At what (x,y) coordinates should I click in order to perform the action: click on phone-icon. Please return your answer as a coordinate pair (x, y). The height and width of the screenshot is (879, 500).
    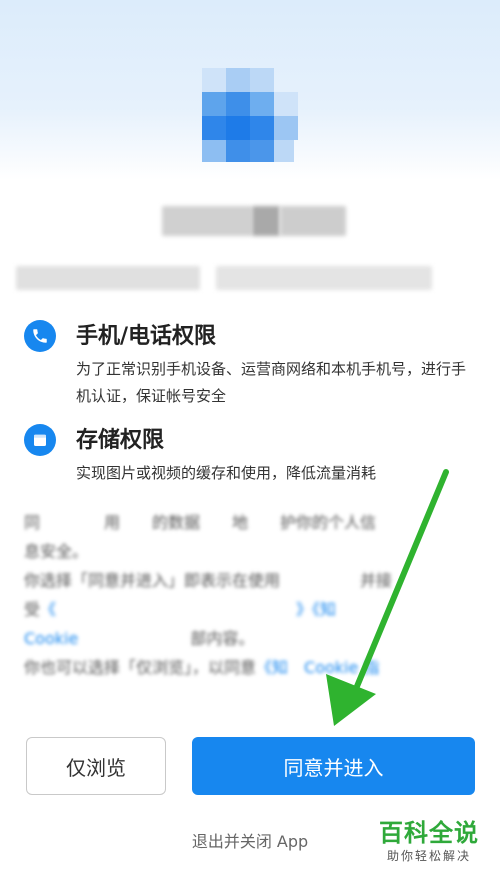
    Looking at the image, I should click on (40, 336).